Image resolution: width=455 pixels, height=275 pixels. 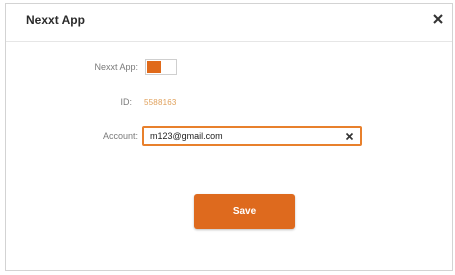 I want to click on save-button: Save, so click(x=244, y=211).